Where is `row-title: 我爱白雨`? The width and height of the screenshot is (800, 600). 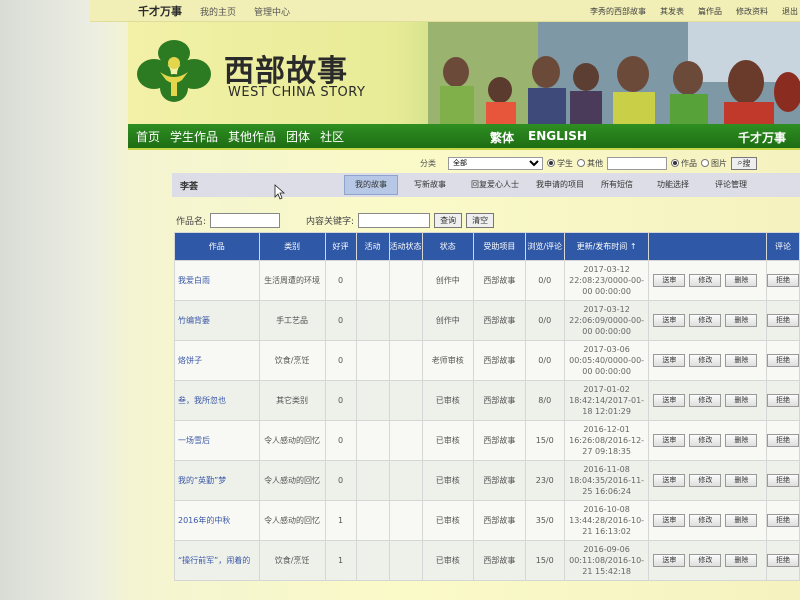
row-title: 我爱白雨 is located at coordinates (217, 280).